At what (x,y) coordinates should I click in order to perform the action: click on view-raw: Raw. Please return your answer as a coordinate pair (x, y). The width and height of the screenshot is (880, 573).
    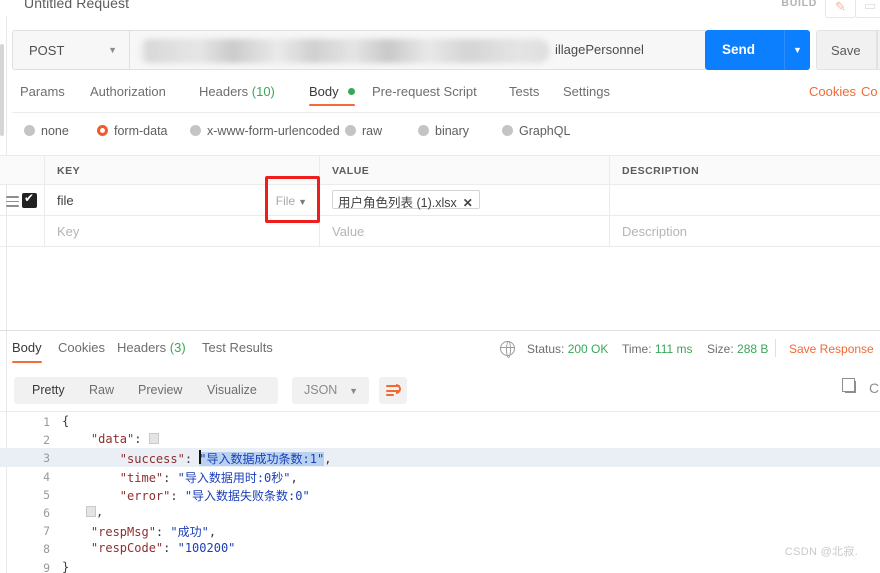
    Looking at the image, I should click on (101, 390).